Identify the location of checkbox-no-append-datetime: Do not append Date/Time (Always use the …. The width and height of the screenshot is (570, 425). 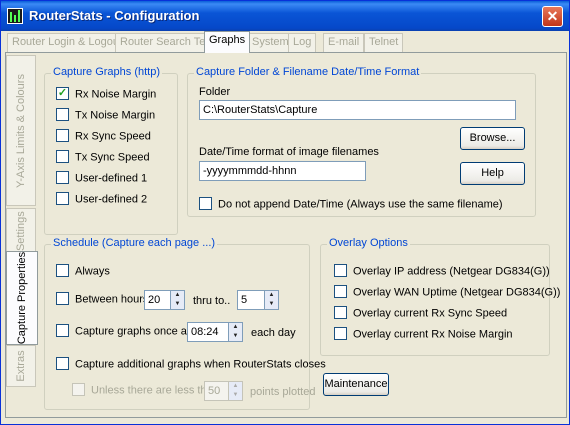
(351, 204).